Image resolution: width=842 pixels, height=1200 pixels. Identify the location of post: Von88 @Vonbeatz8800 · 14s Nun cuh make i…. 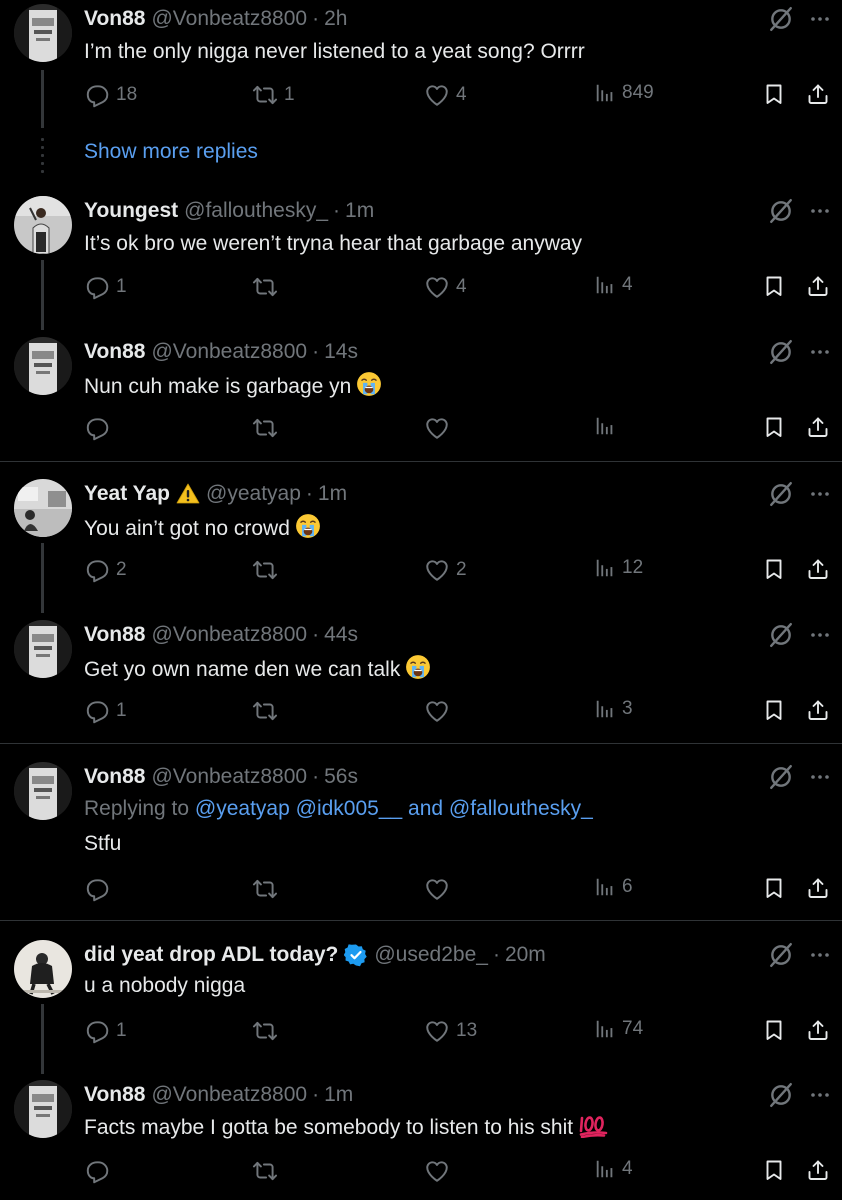
(421, 397).